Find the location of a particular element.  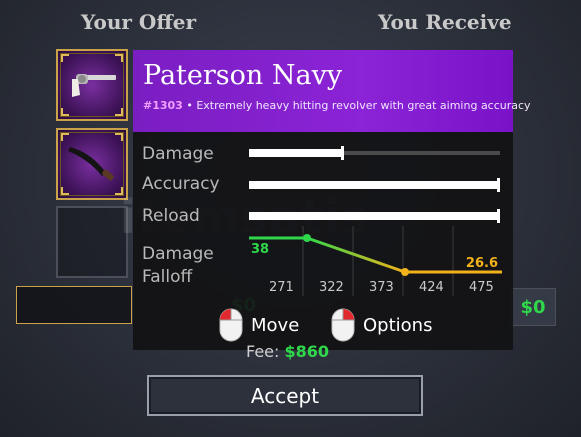

move-label: Move is located at coordinates (275, 325).